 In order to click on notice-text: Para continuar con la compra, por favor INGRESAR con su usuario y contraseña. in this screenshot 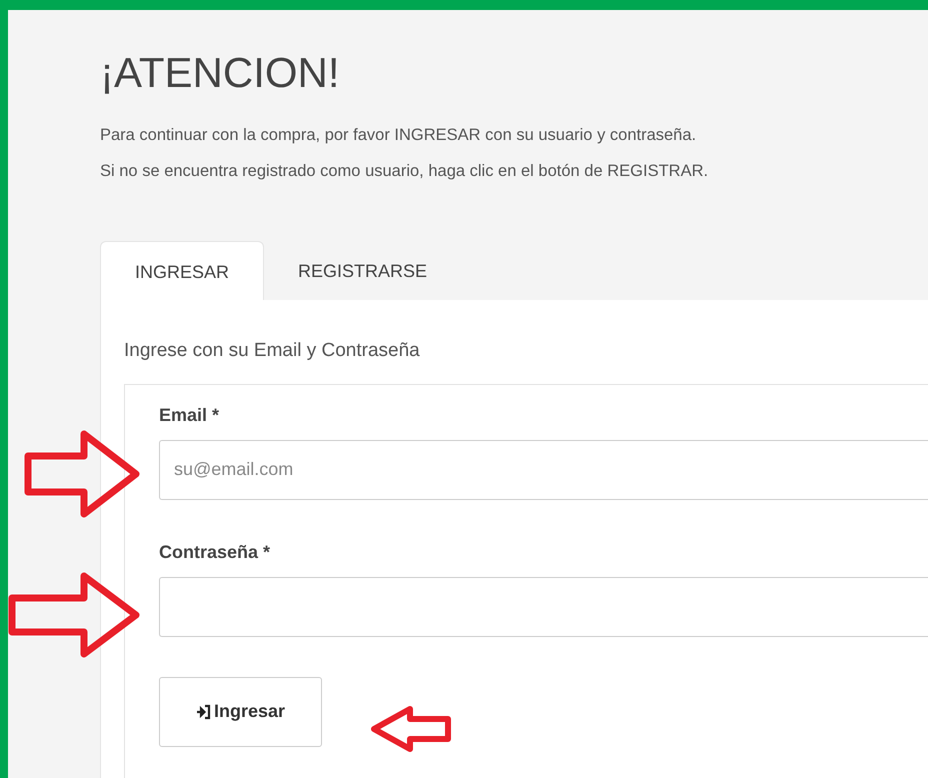, I will do `click(399, 135)`.